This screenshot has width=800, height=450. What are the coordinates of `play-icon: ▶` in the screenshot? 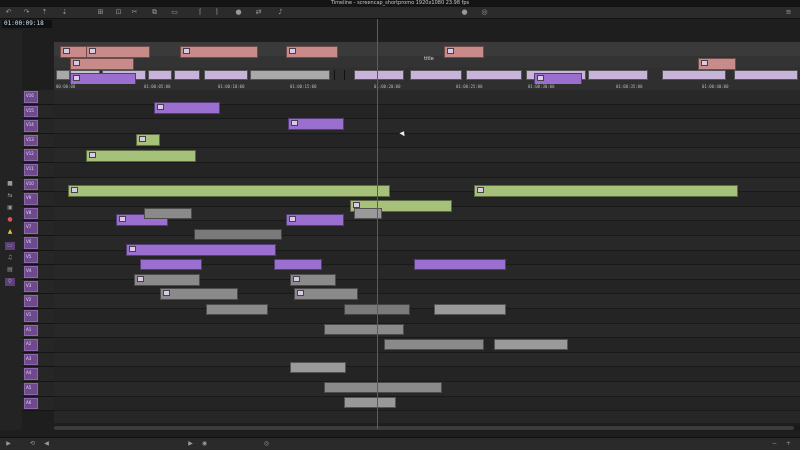 It's located at (8, 444).